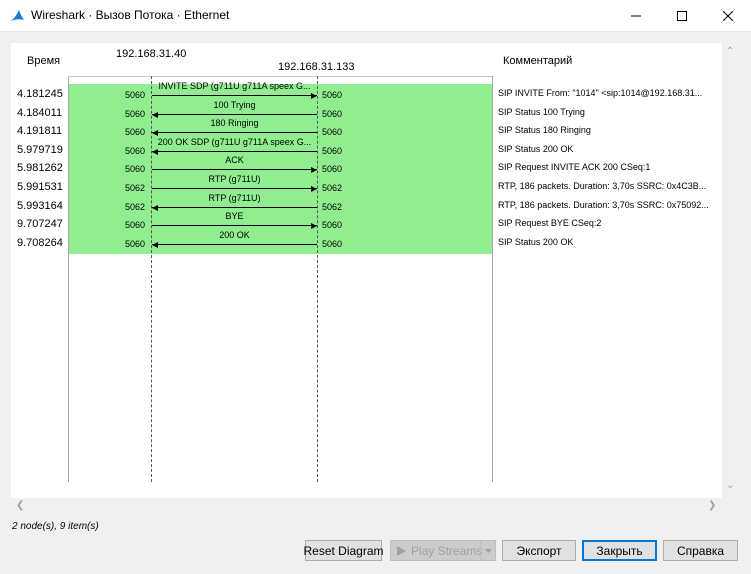 Image resolution: width=751 pixels, height=574 pixels. I want to click on title-bar: Wireshark · Вызов Потока · Ethernet, so click(375, 16).